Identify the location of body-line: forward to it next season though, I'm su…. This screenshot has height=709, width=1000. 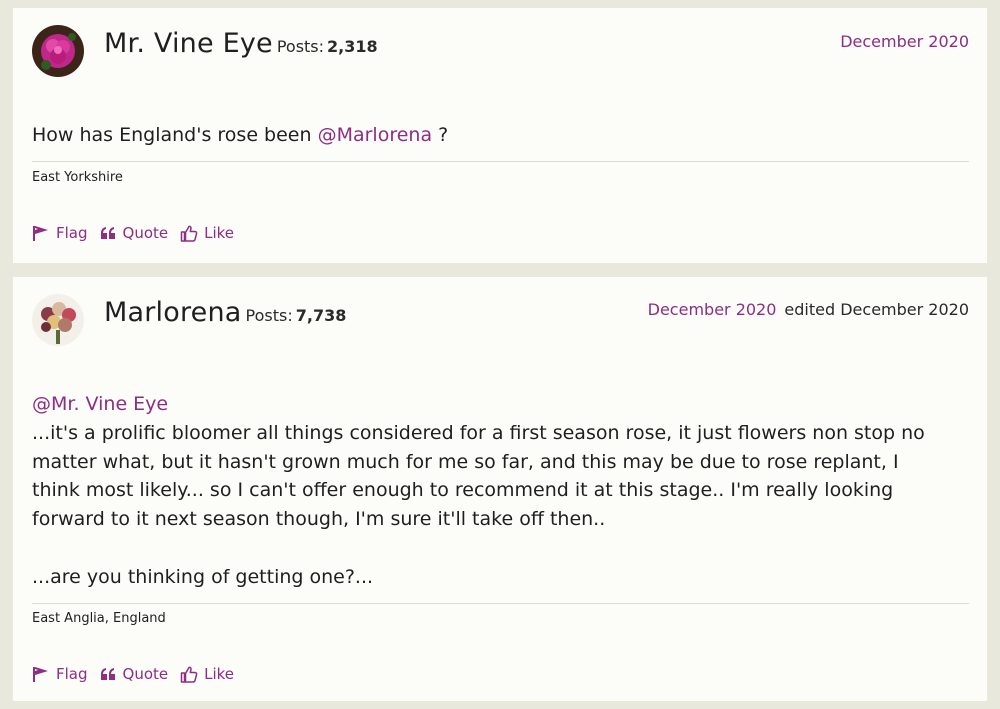
(319, 519).